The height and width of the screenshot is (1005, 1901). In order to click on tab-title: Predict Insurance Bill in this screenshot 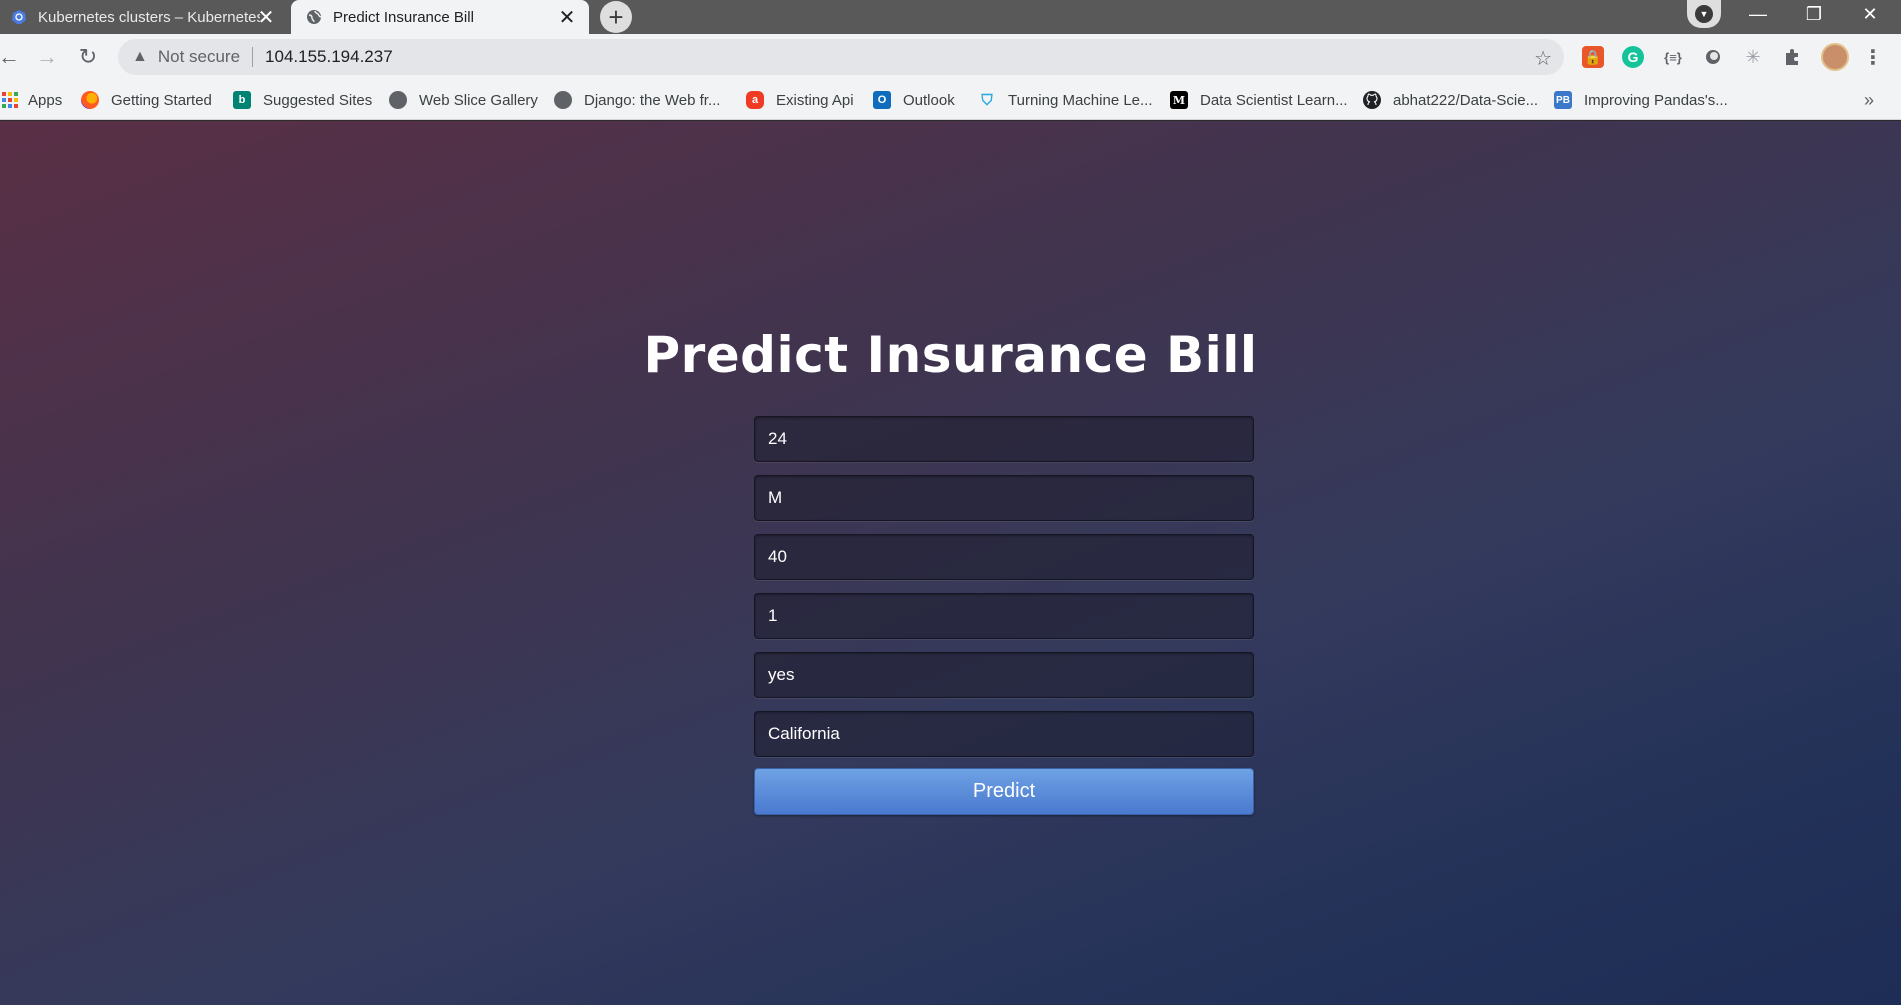, I will do `click(403, 17)`.